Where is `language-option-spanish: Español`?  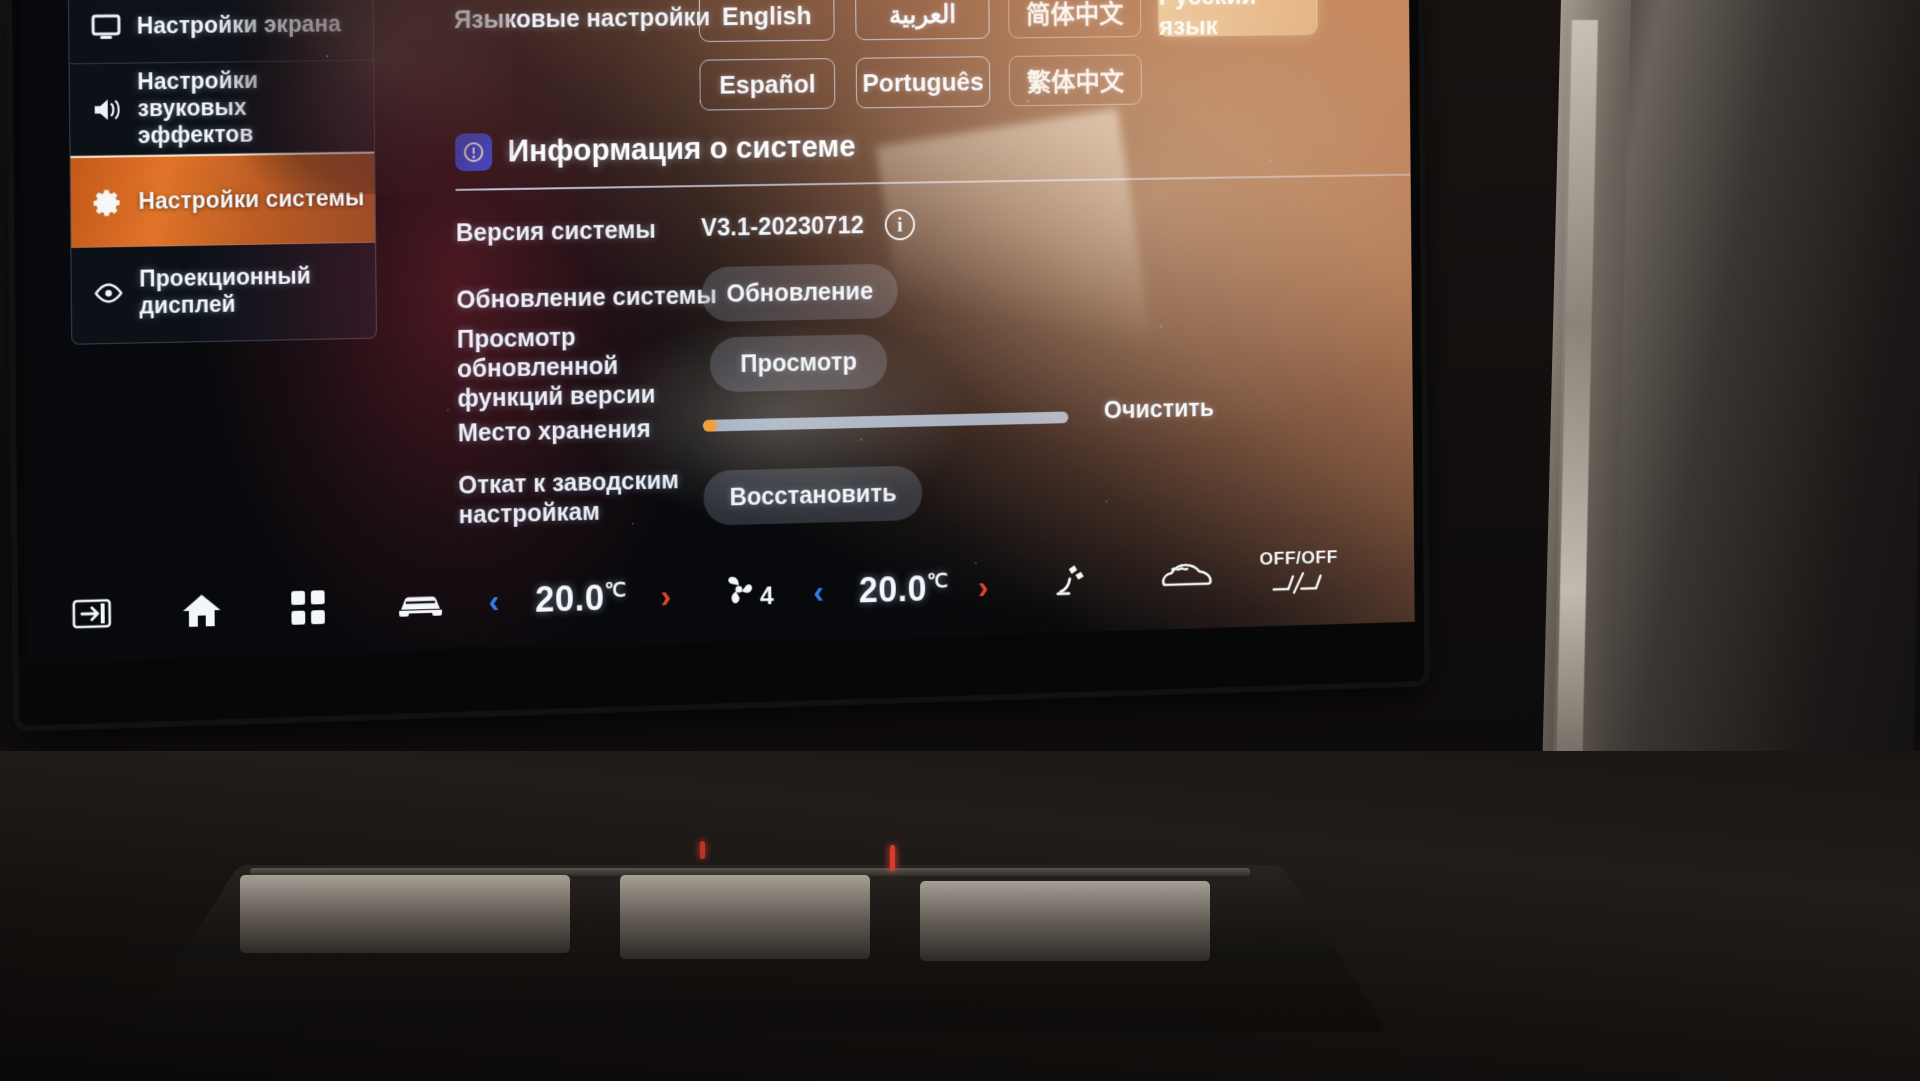 language-option-spanish: Español is located at coordinates (767, 84).